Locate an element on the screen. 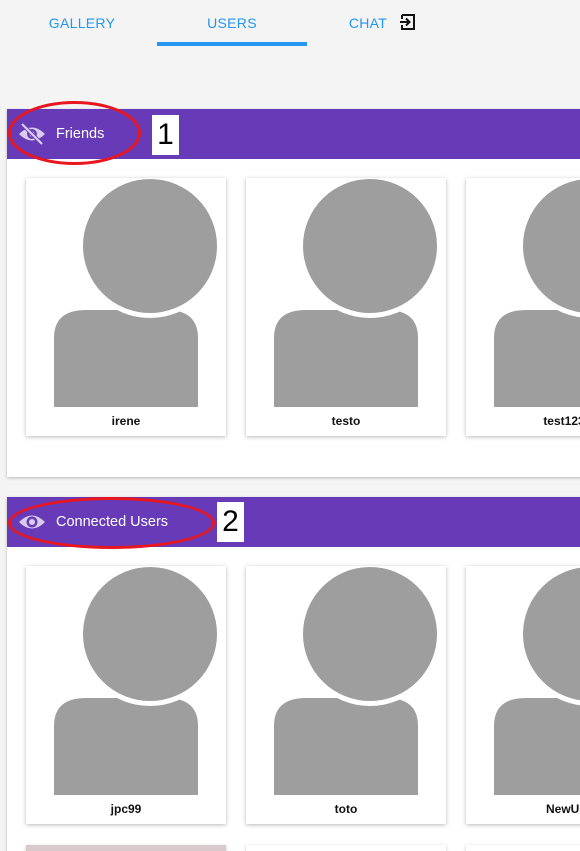 The width and height of the screenshot is (580, 851). annotation-circle-connected is located at coordinates (111, 523).